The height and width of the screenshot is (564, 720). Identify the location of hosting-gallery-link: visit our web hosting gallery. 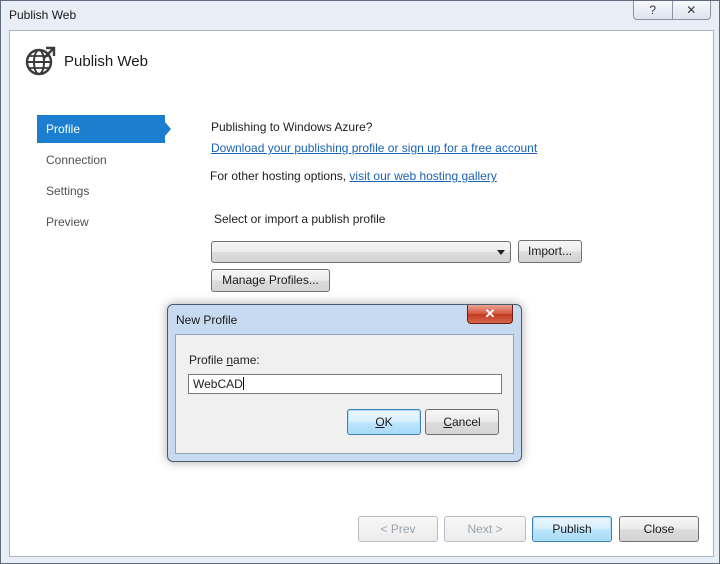
(422, 176).